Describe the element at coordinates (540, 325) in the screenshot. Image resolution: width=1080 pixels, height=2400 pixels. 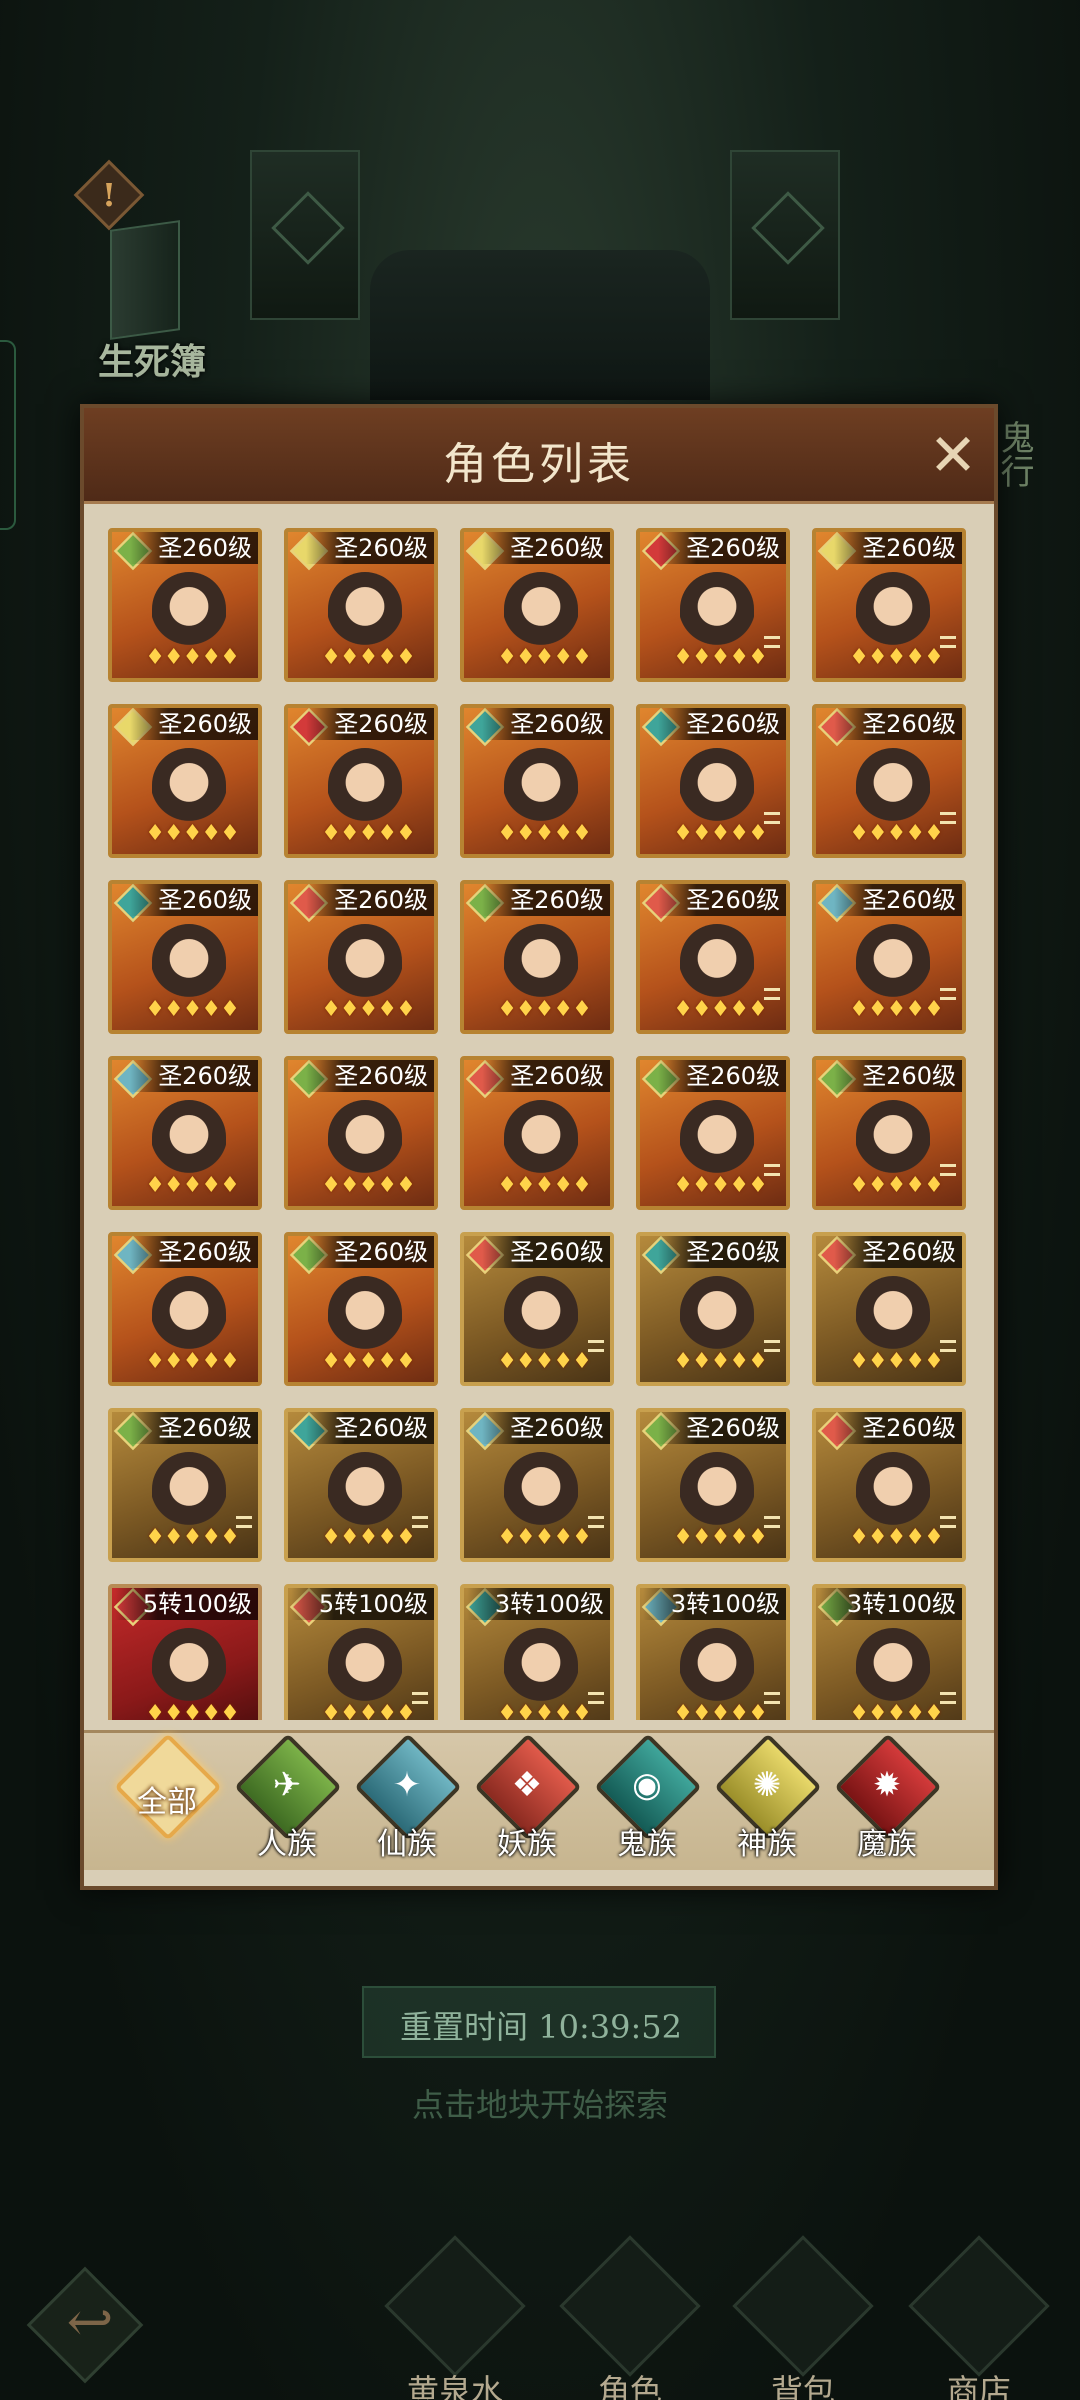
I see `gate-emblem` at that location.